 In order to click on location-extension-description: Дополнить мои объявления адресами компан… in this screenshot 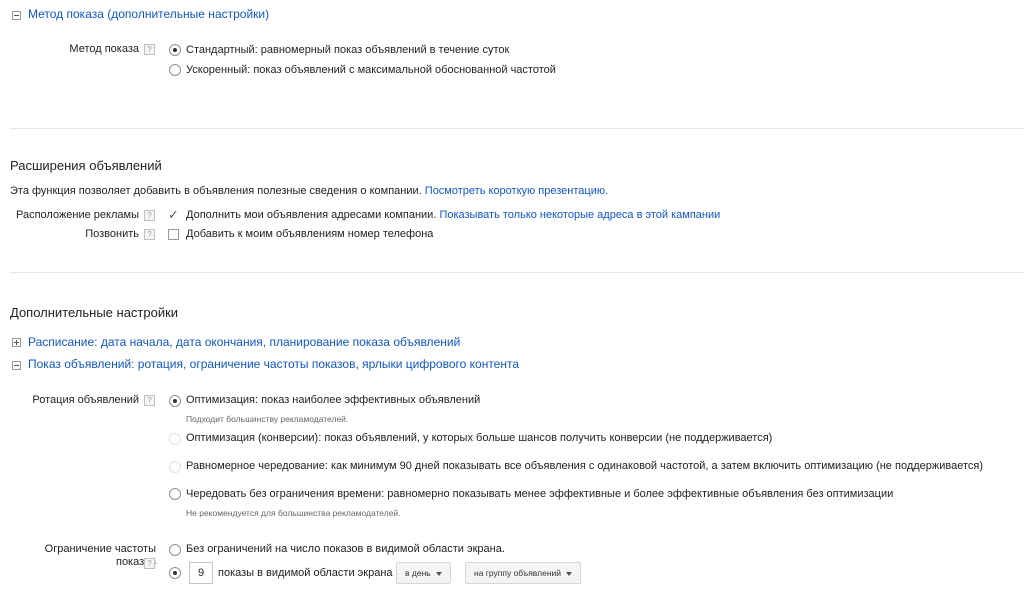, I will do `click(311, 215)`.